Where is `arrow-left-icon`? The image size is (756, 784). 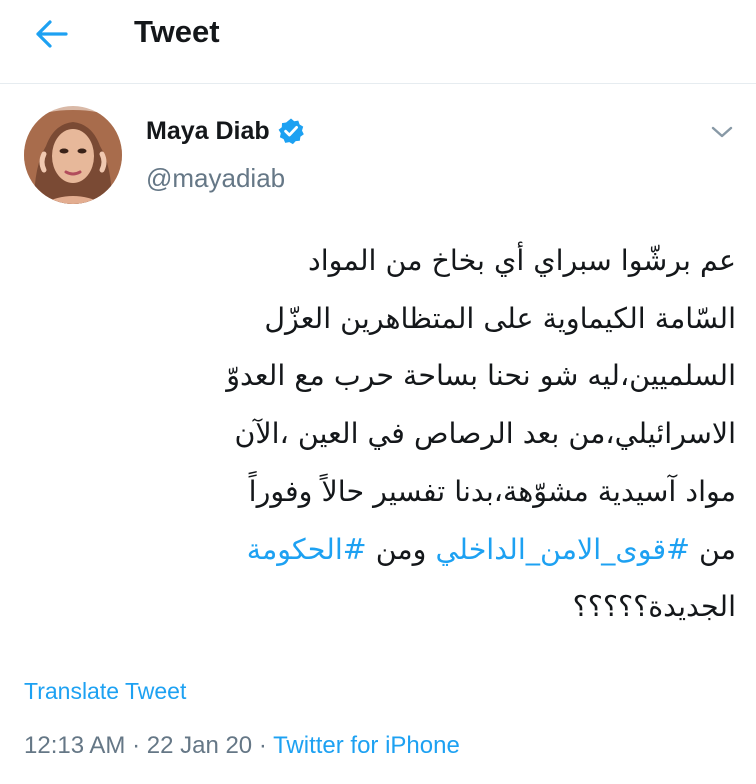 arrow-left-icon is located at coordinates (52, 34).